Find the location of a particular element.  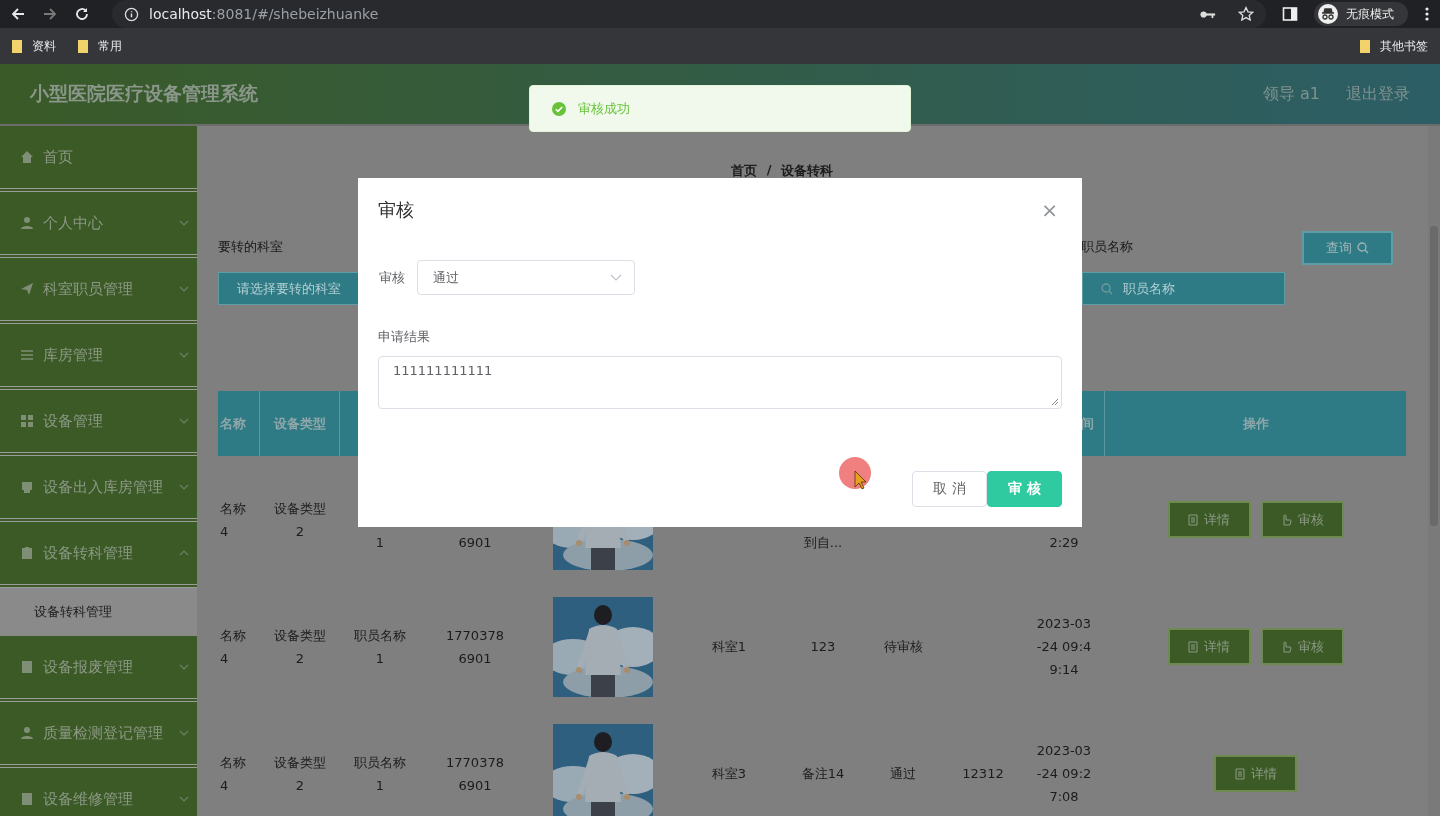

menu-icon is located at coordinates (1427, 14).